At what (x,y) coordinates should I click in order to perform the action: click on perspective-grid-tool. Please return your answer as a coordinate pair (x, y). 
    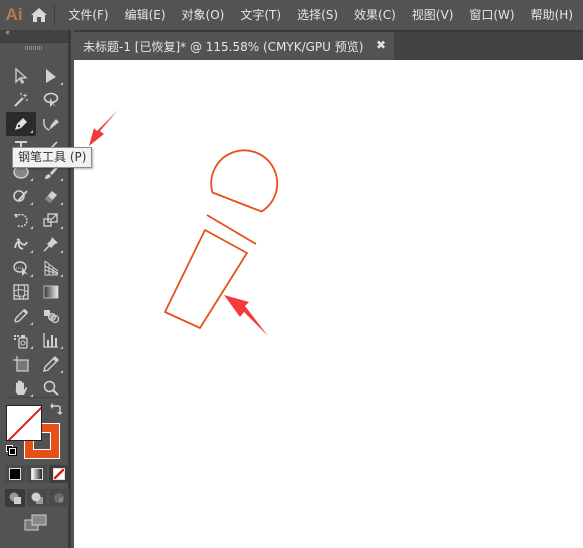
    Looking at the image, I should click on (51, 268).